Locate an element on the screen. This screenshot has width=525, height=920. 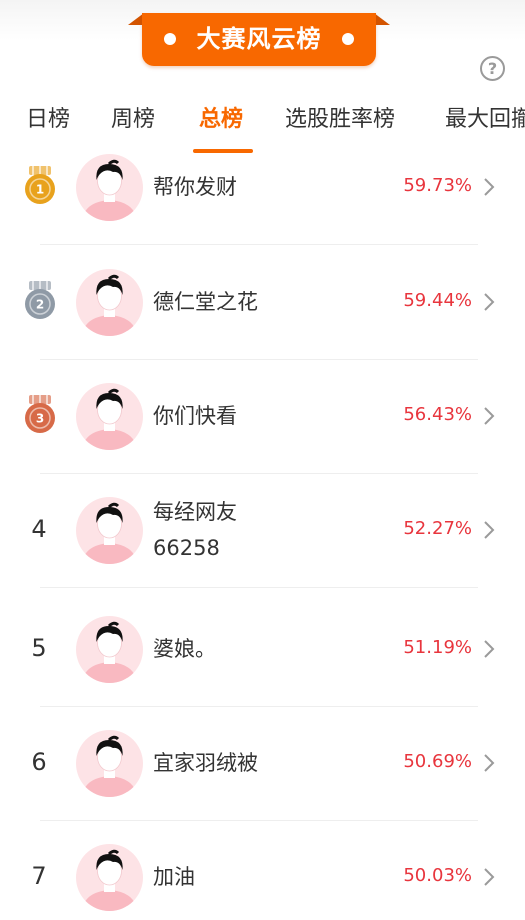
win-rate: 50.03% is located at coordinates (437, 875).